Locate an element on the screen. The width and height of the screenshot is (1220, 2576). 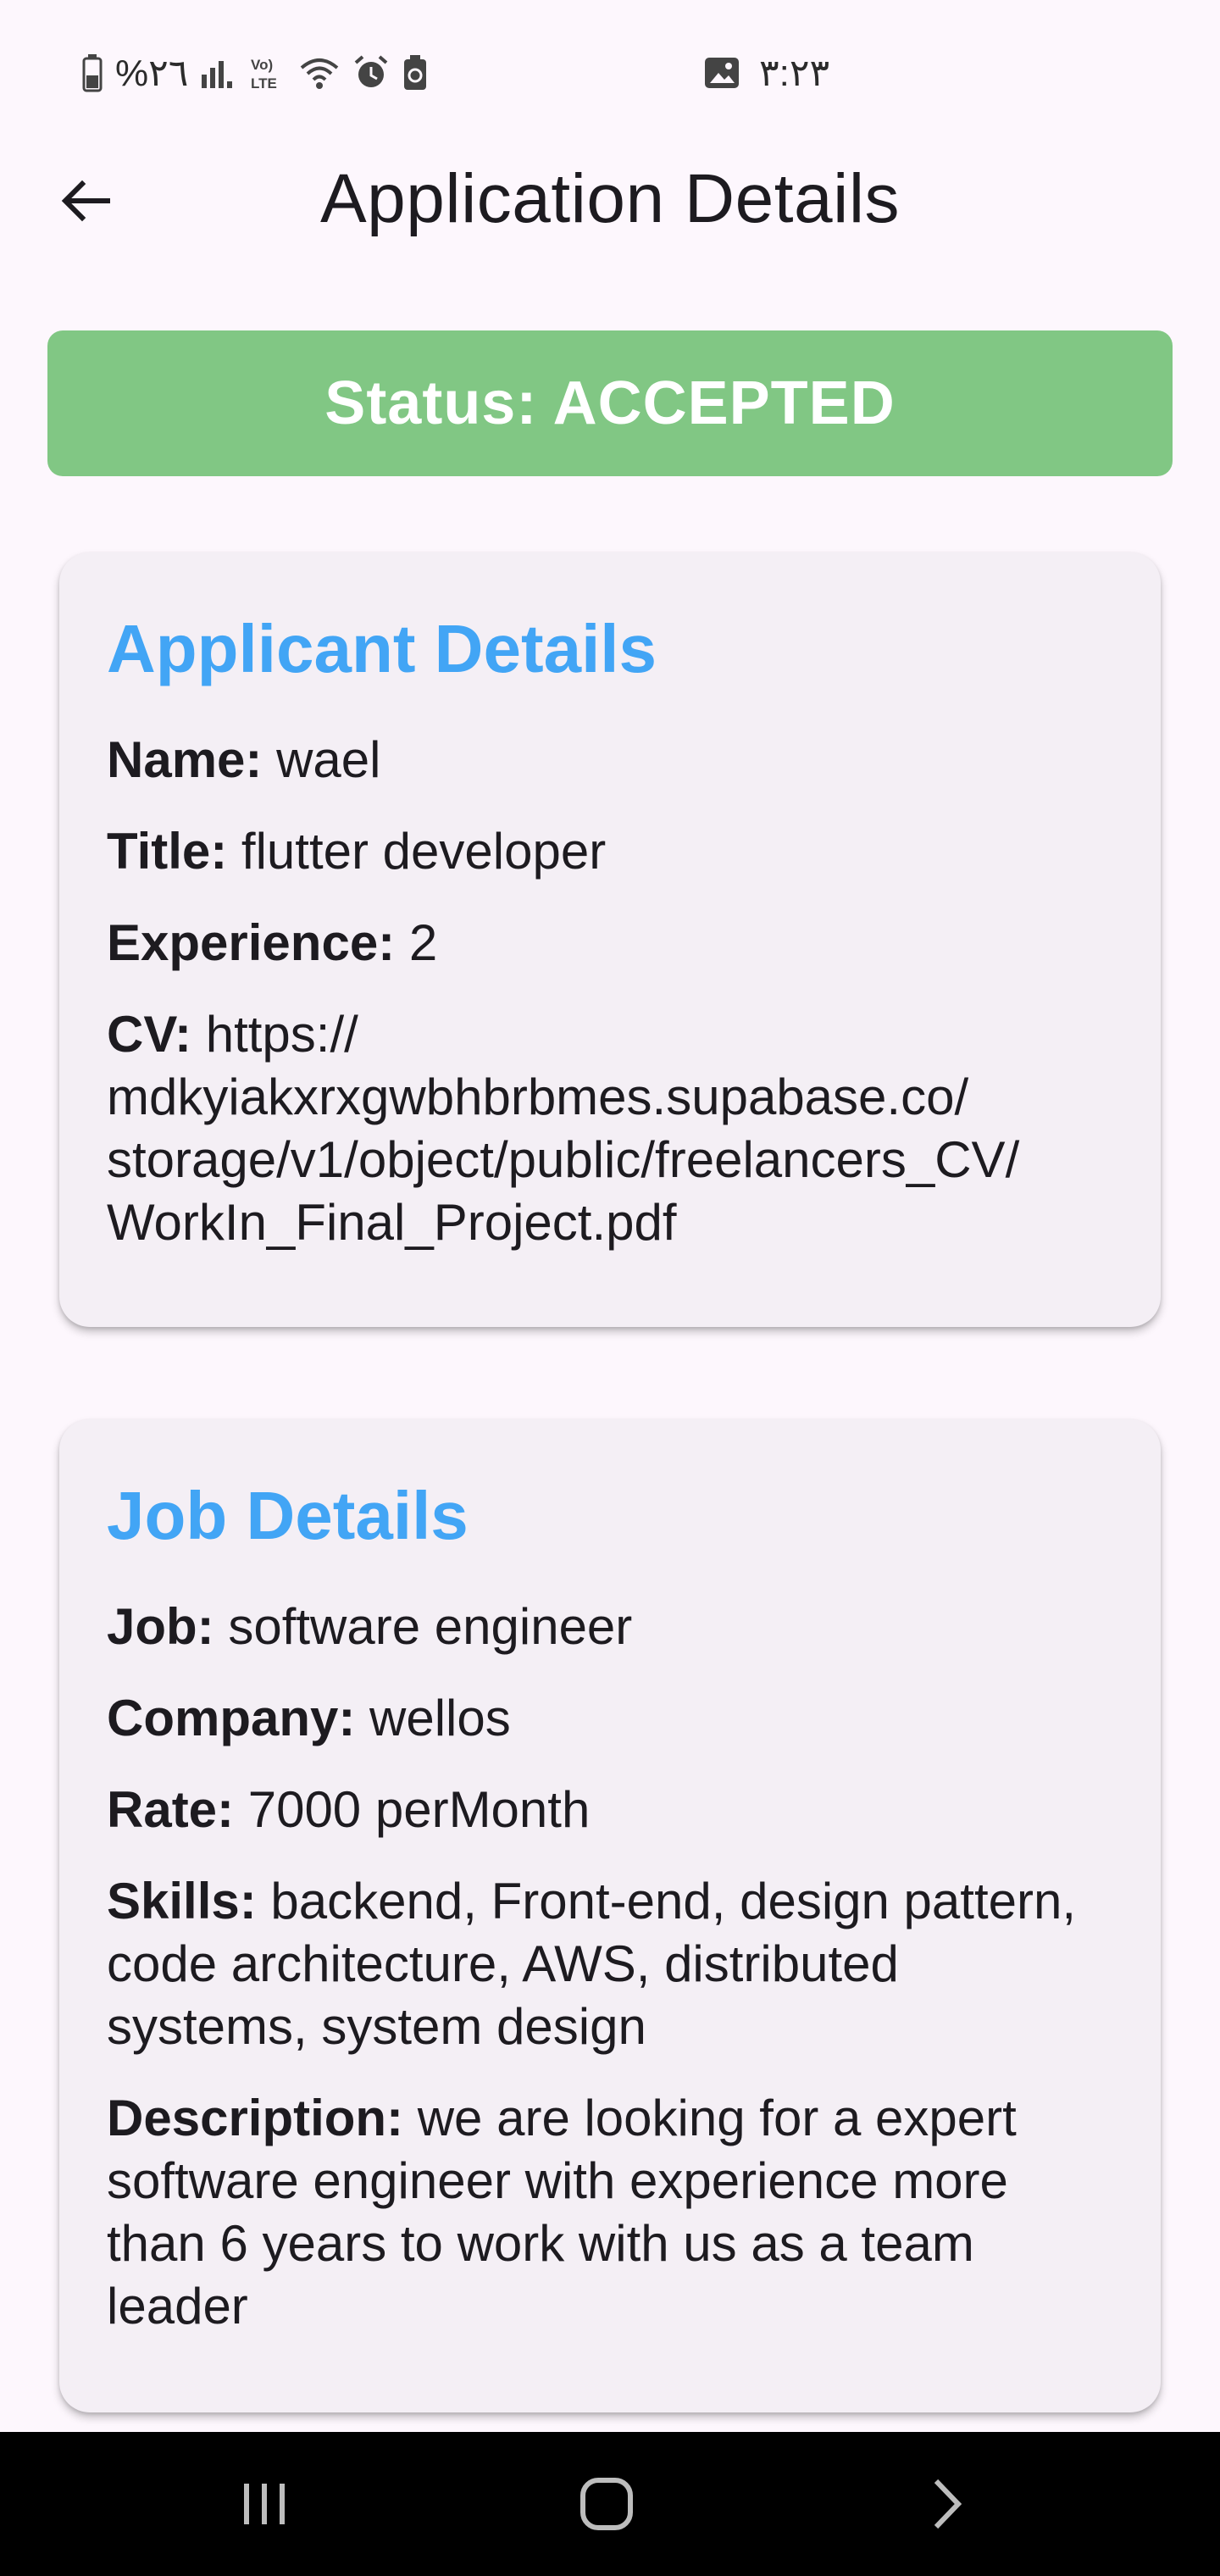
applicant-title-row: Title: flutter developer is located at coordinates (610, 851).